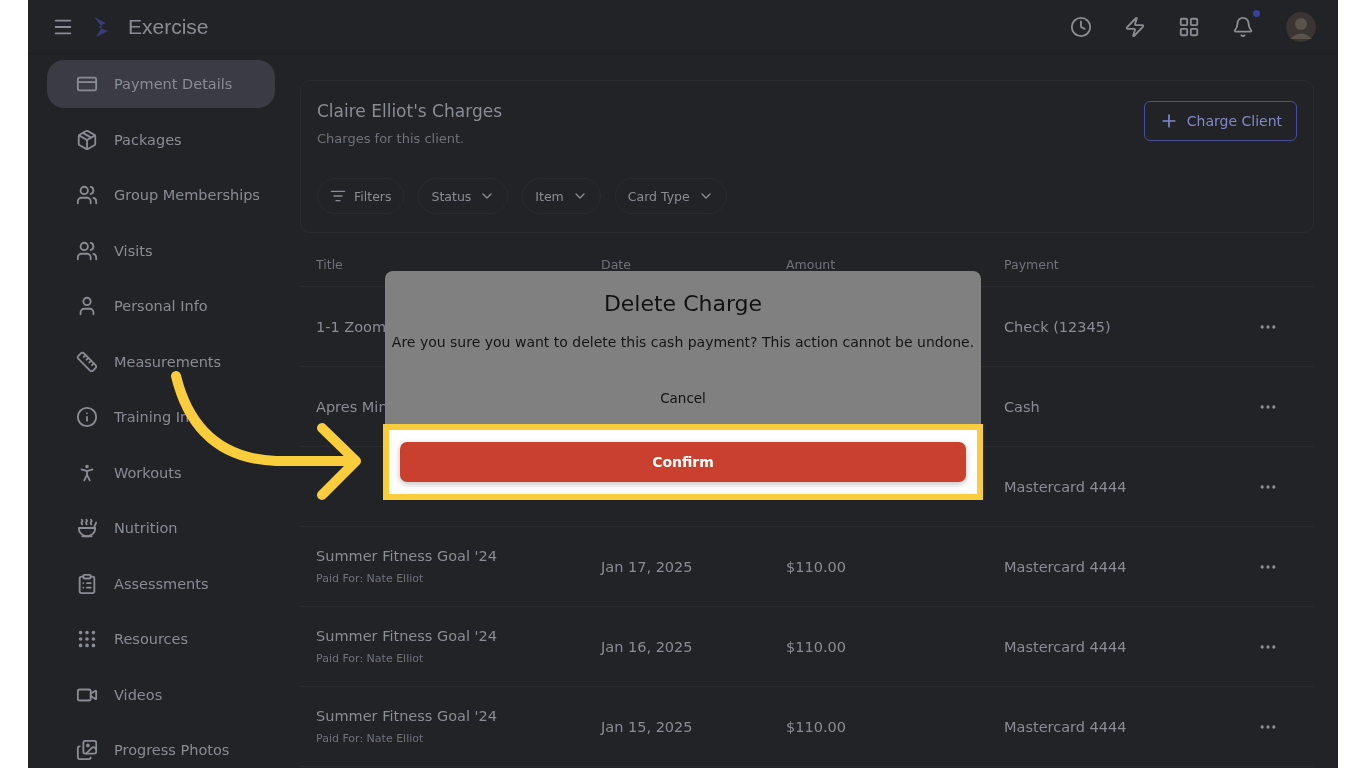 The width and height of the screenshot is (1366, 768). I want to click on sidebar-item: Resources, so click(161, 639).